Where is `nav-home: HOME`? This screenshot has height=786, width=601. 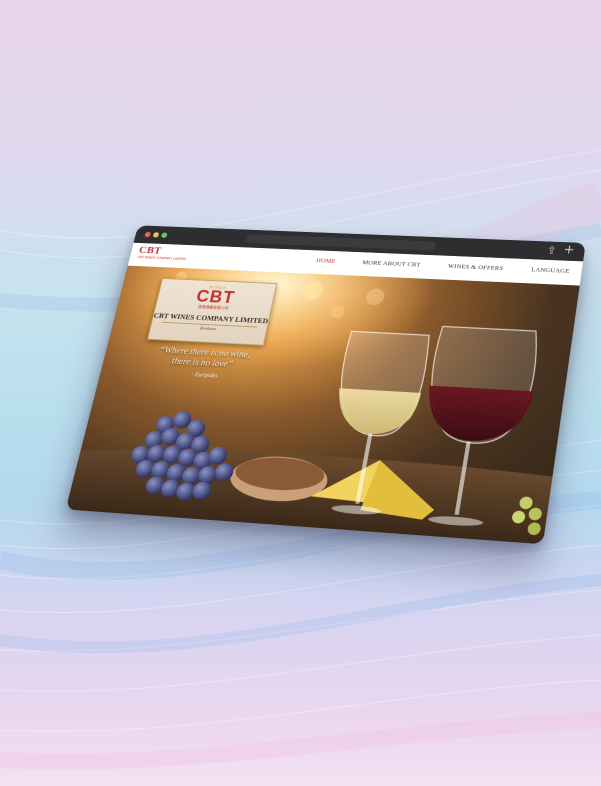
nav-home: HOME is located at coordinates (326, 261).